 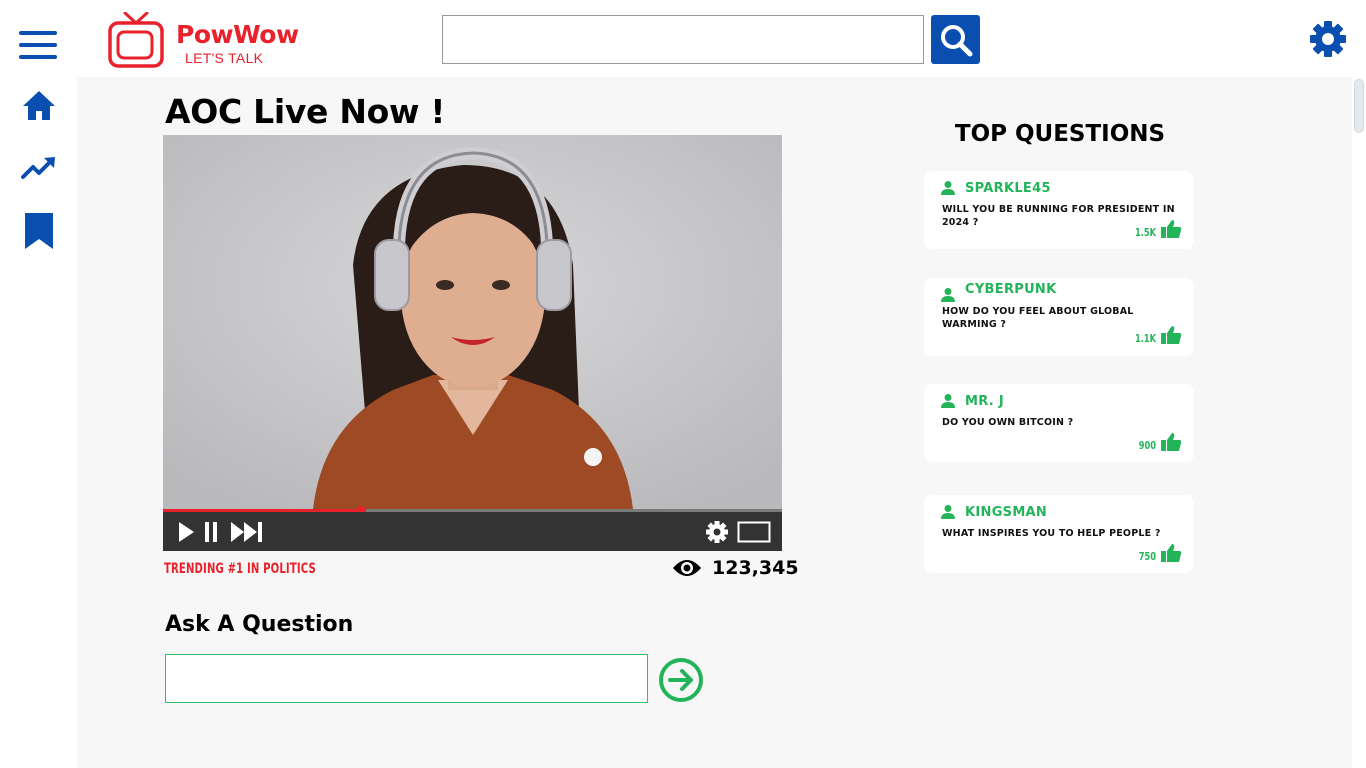 I want to click on skip-forward-icon, so click(x=246, y=531).